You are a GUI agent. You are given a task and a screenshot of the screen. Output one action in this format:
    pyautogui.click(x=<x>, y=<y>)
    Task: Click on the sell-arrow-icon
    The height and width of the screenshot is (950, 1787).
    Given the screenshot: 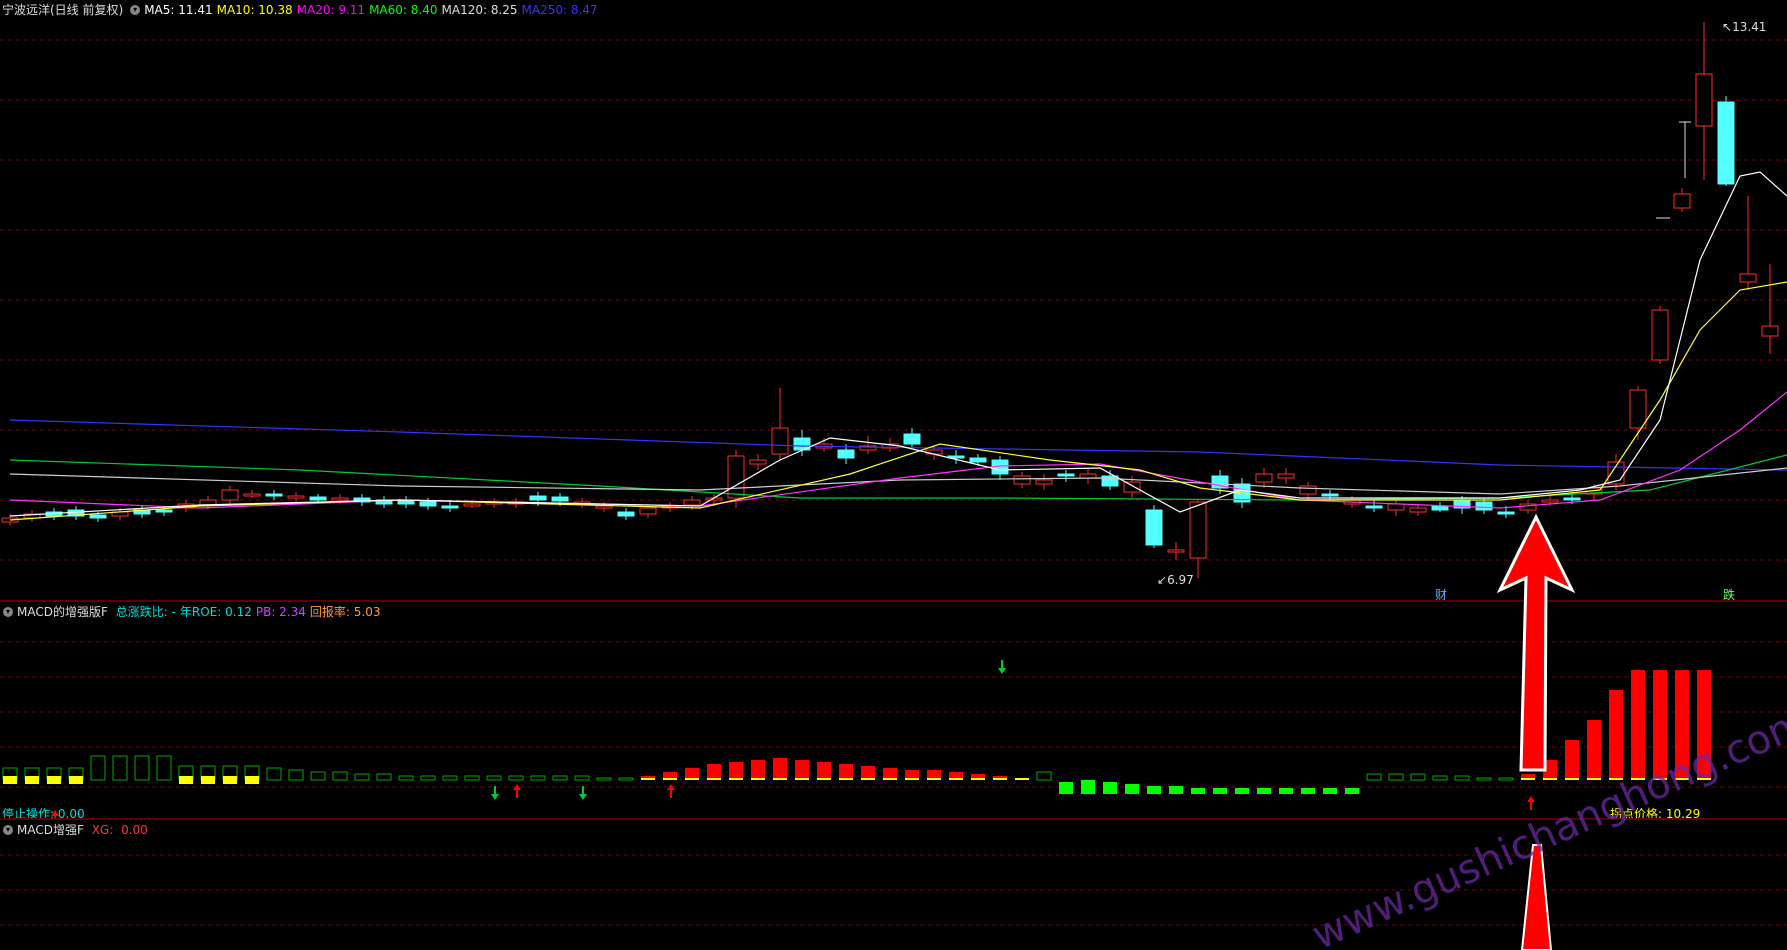 What is the action you would take?
    pyautogui.click(x=583, y=793)
    